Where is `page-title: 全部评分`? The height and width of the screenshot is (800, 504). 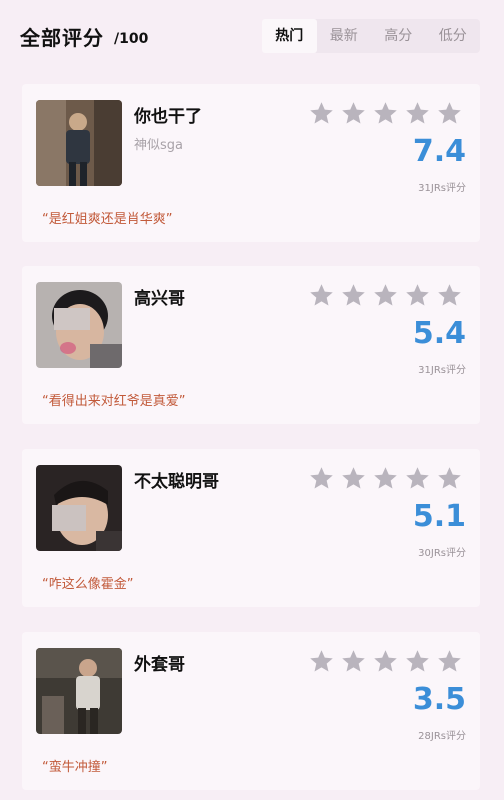
page-title: 全部评分 is located at coordinates (62, 38).